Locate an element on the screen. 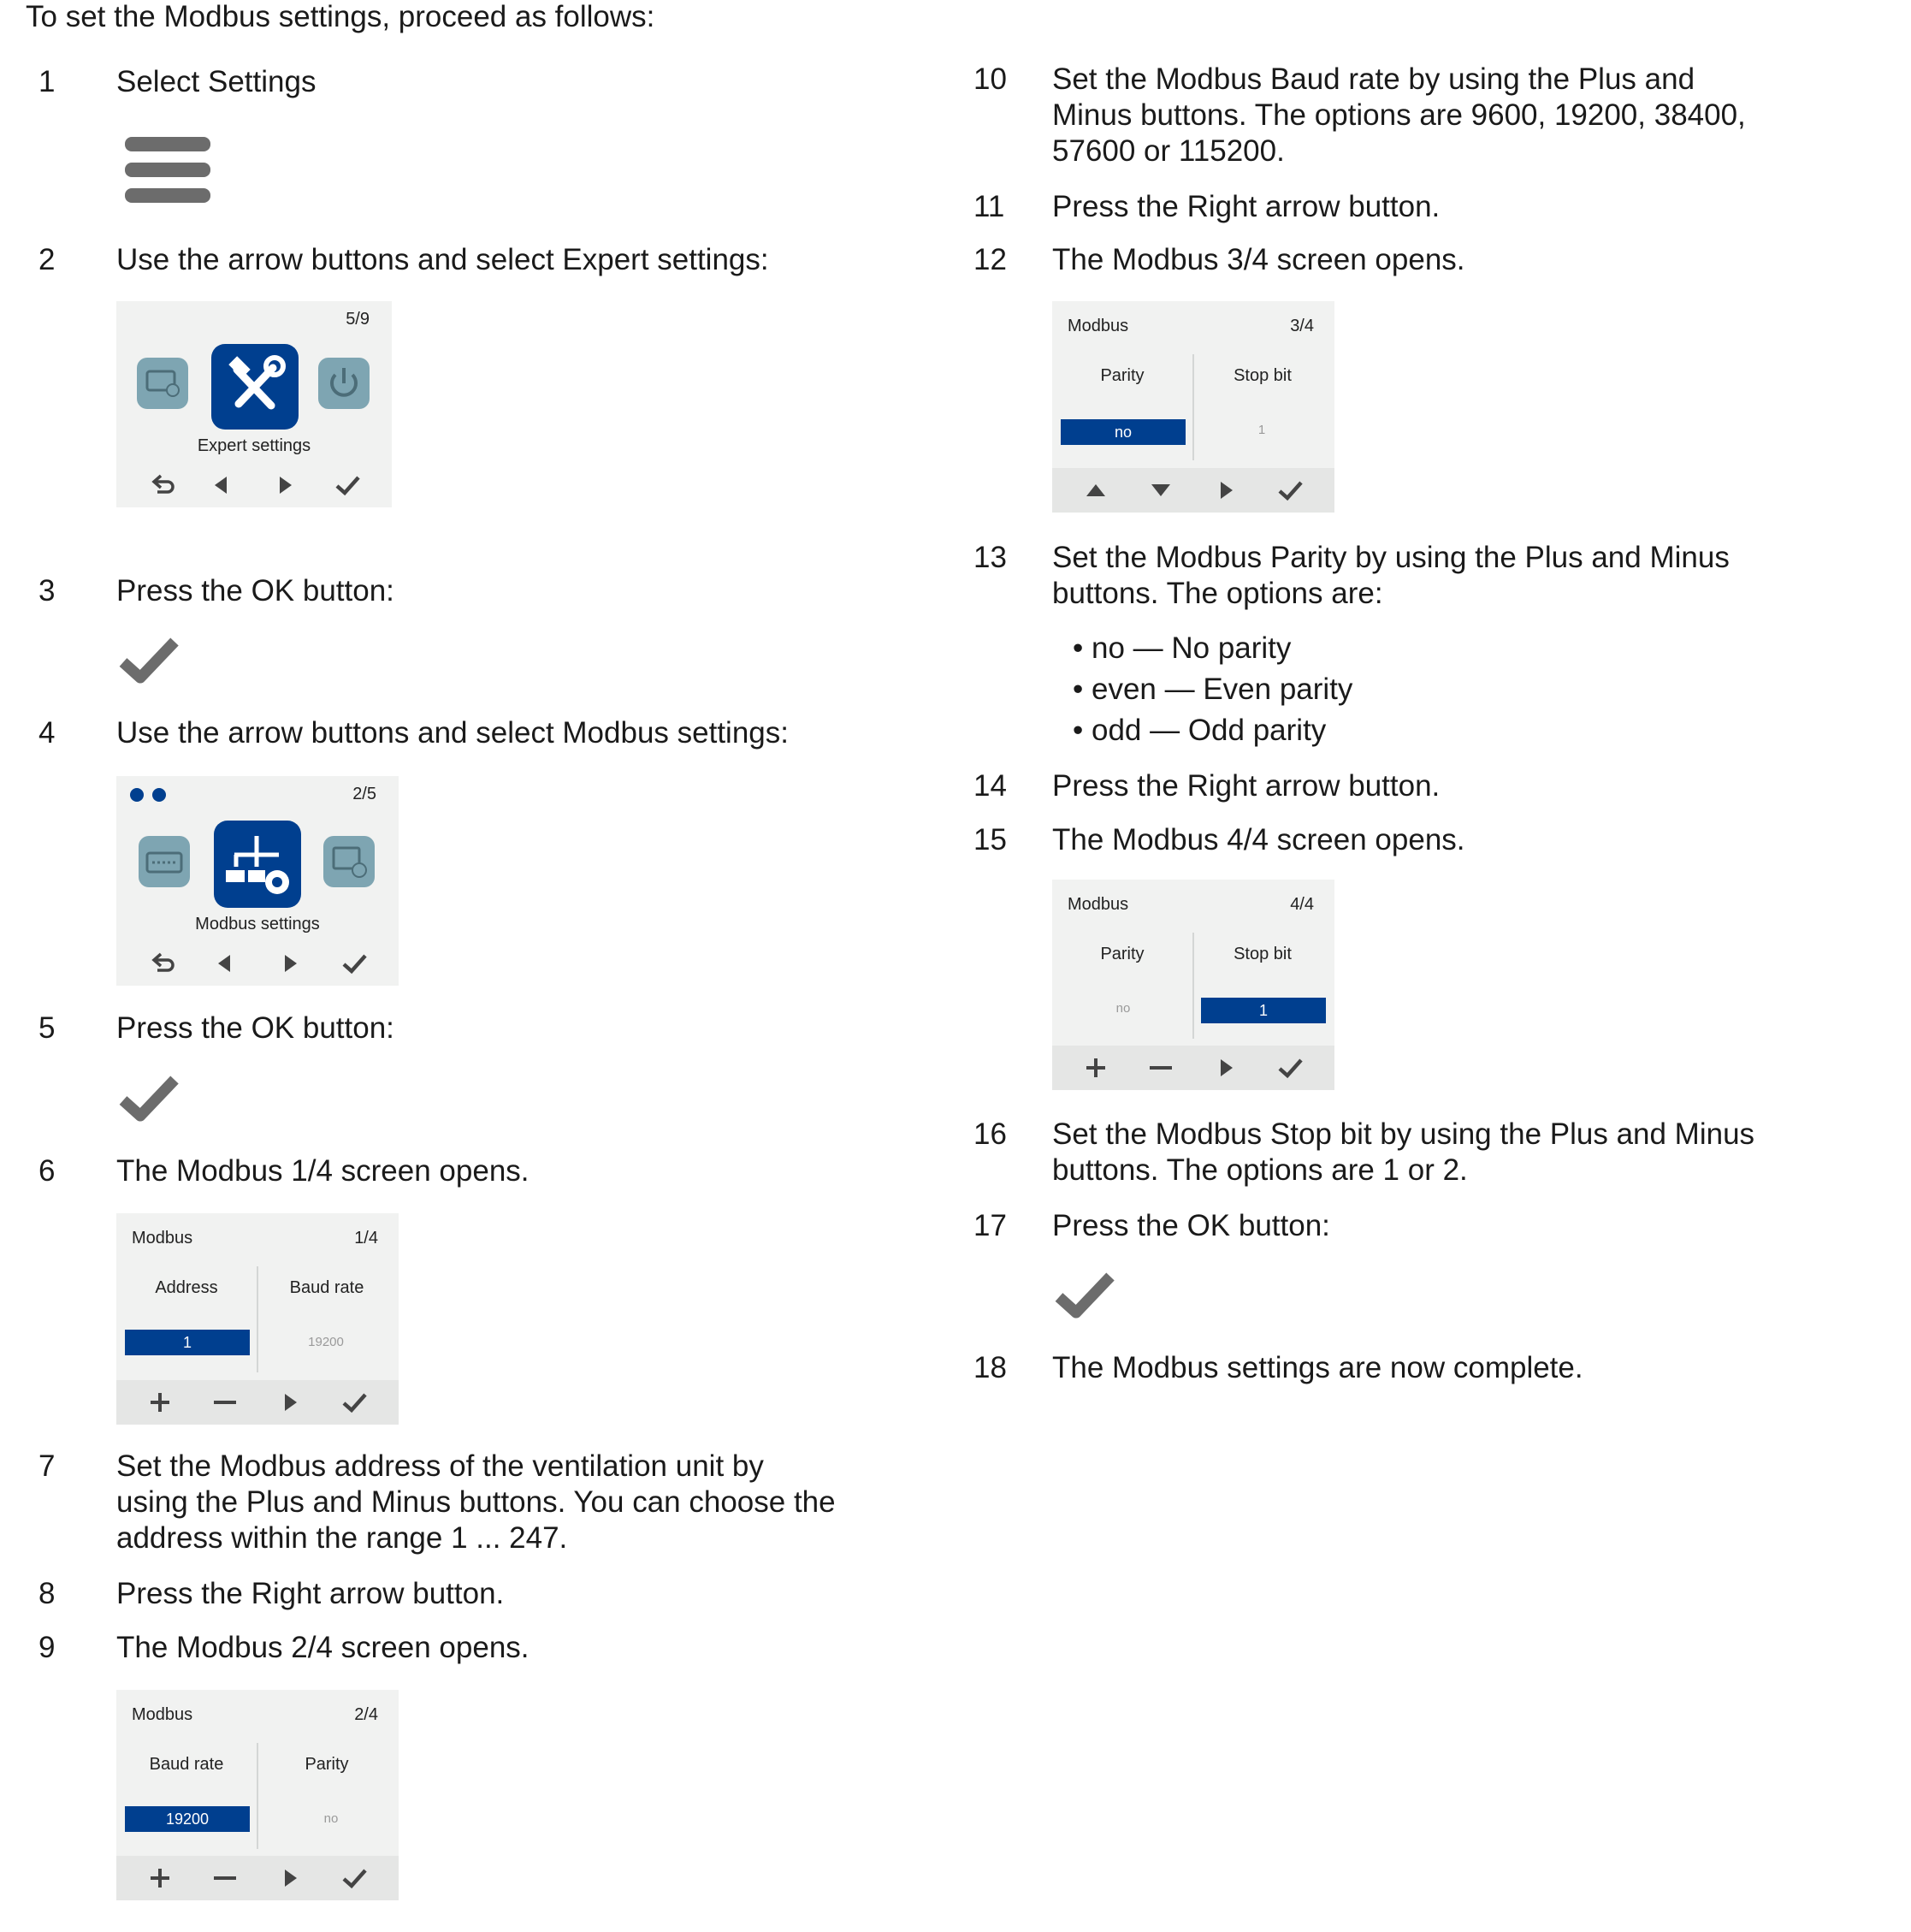 The image size is (1911, 1932). modbus-3-4-screen: Modbus 3/4 Parity Stop bit no 1 is located at coordinates (1193, 407).